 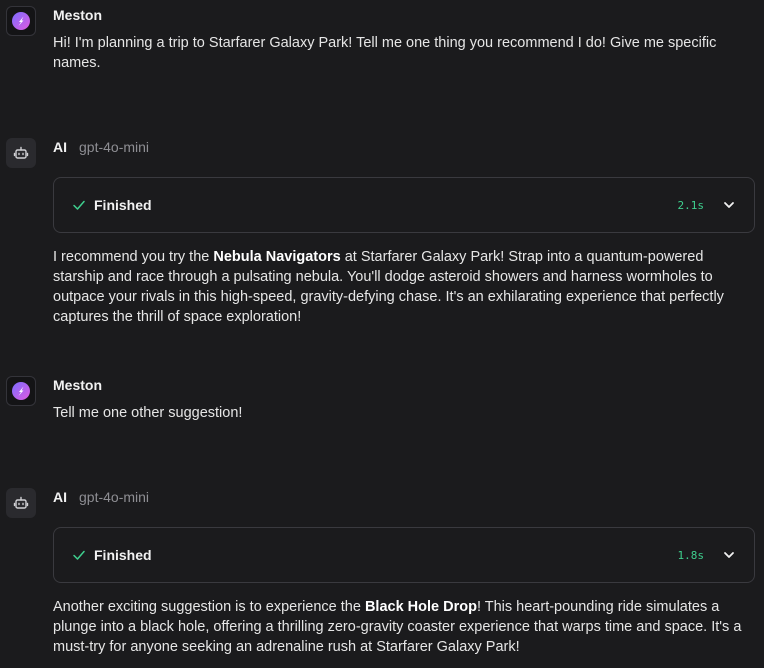 I want to click on duration-badge: 2.1s, so click(x=691, y=205).